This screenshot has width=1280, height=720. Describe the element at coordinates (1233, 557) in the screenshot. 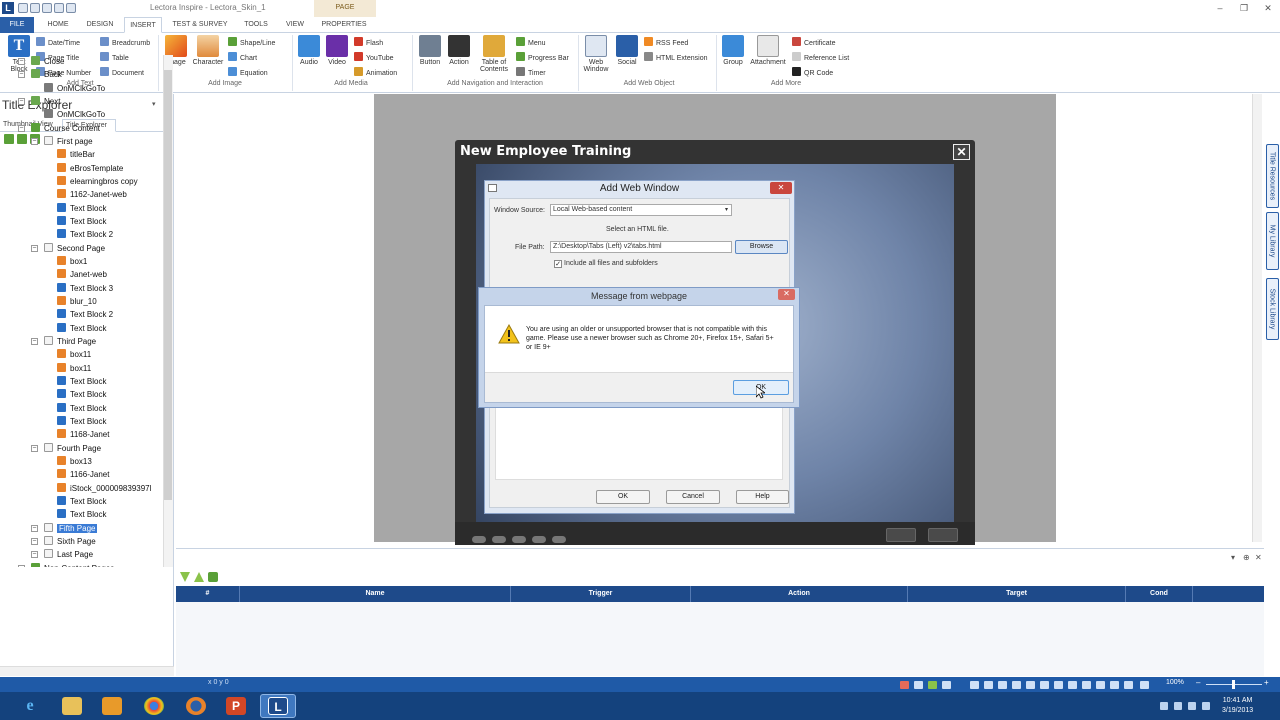

I see `chevron-down-icon: ▾` at that location.